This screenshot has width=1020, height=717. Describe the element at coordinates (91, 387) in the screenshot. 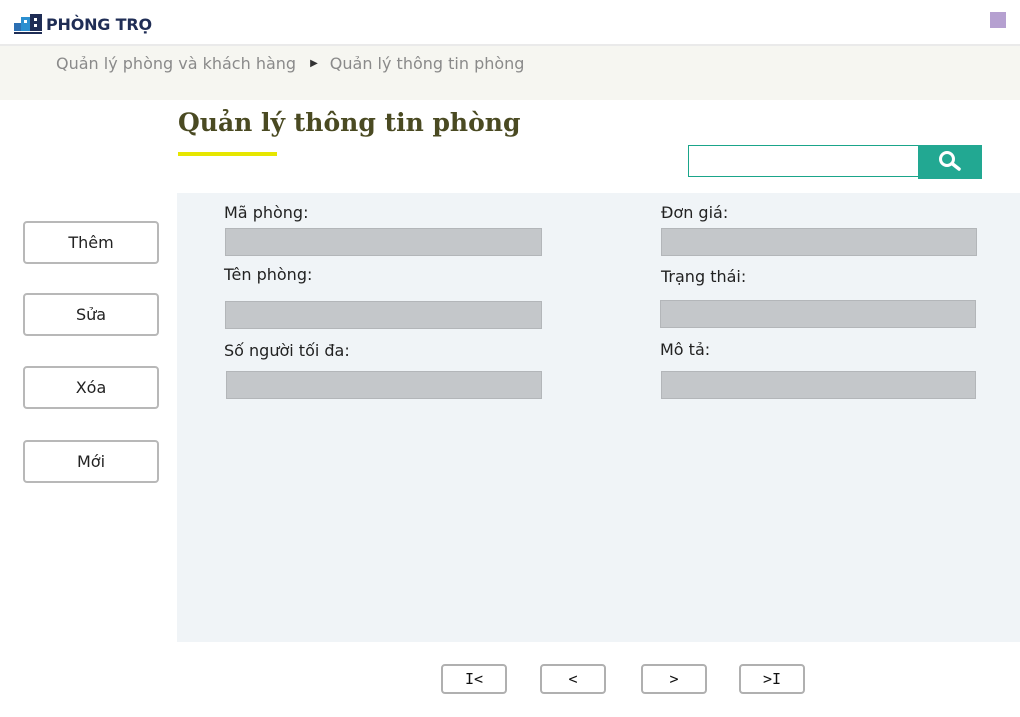

I see `delete-button: Xóa` at that location.